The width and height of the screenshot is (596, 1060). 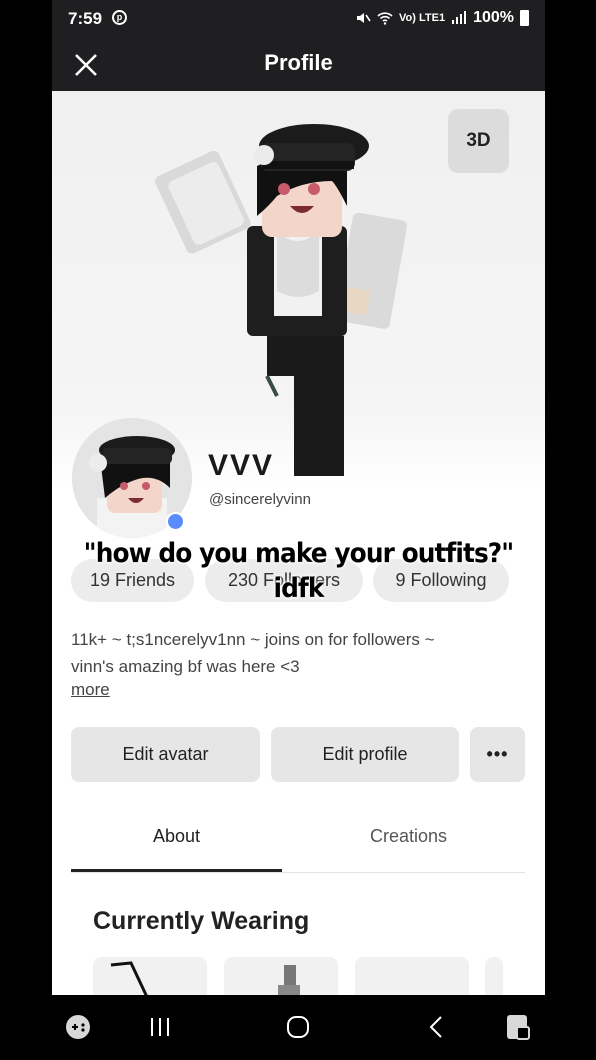 What do you see at coordinates (289, 980) in the screenshot?
I see `accessory-item-icon` at bounding box center [289, 980].